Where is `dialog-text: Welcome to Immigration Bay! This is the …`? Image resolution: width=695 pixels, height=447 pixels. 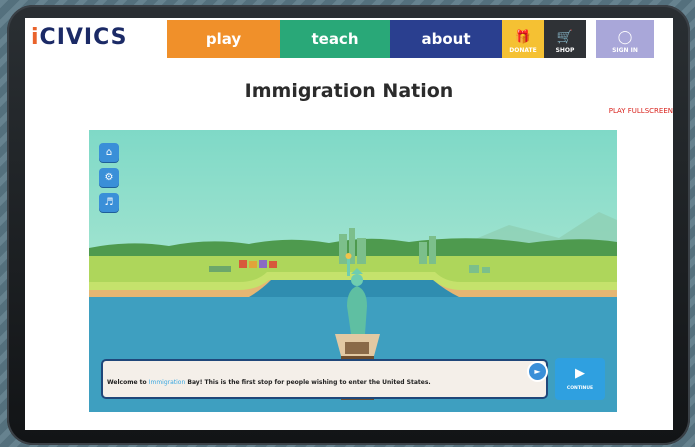 dialog-text: Welcome to Immigration Bay! This is the … is located at coordinates (269, 382).